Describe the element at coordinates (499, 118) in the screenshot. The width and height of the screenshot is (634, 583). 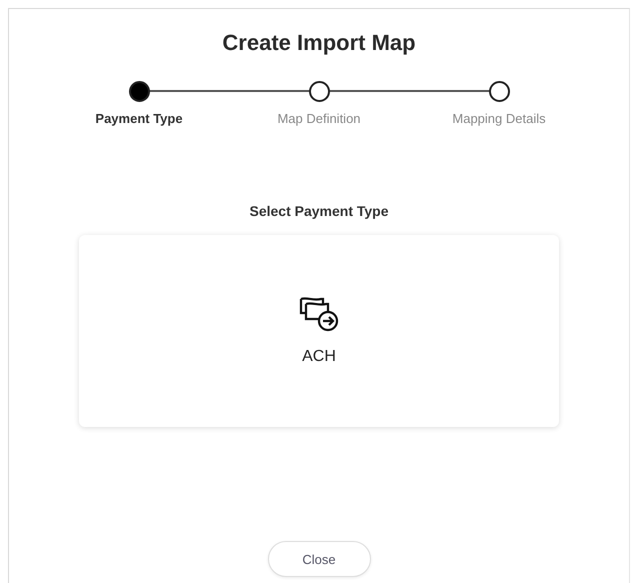
I see `step-label: Mapping Details` at that location.